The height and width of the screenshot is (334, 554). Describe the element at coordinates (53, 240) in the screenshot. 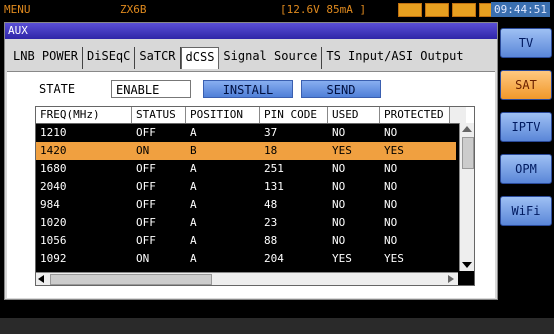

I see `freq-cell: 1056` at that location.